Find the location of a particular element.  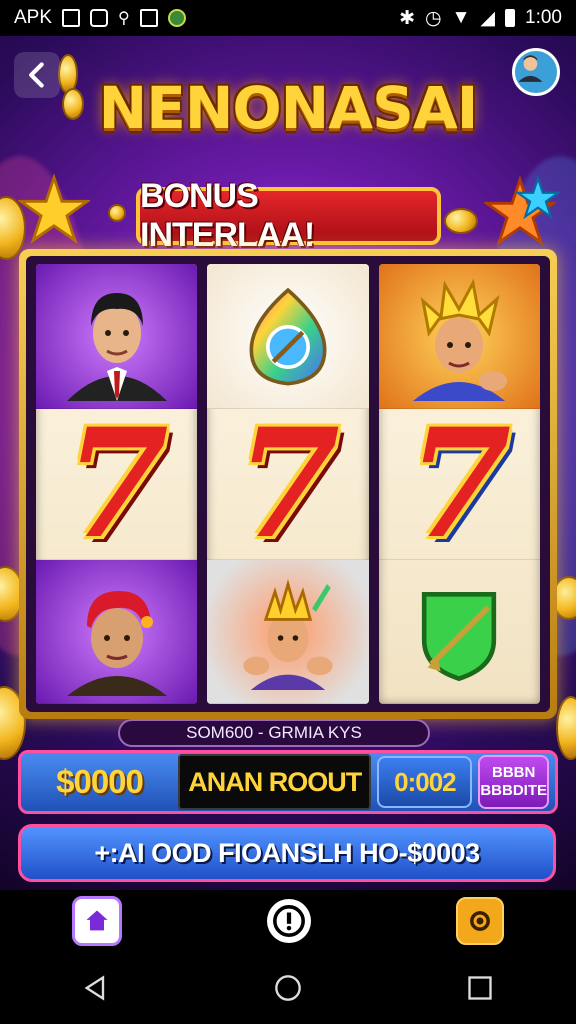

photo-notification-icon is located at coordinates (148, 18).